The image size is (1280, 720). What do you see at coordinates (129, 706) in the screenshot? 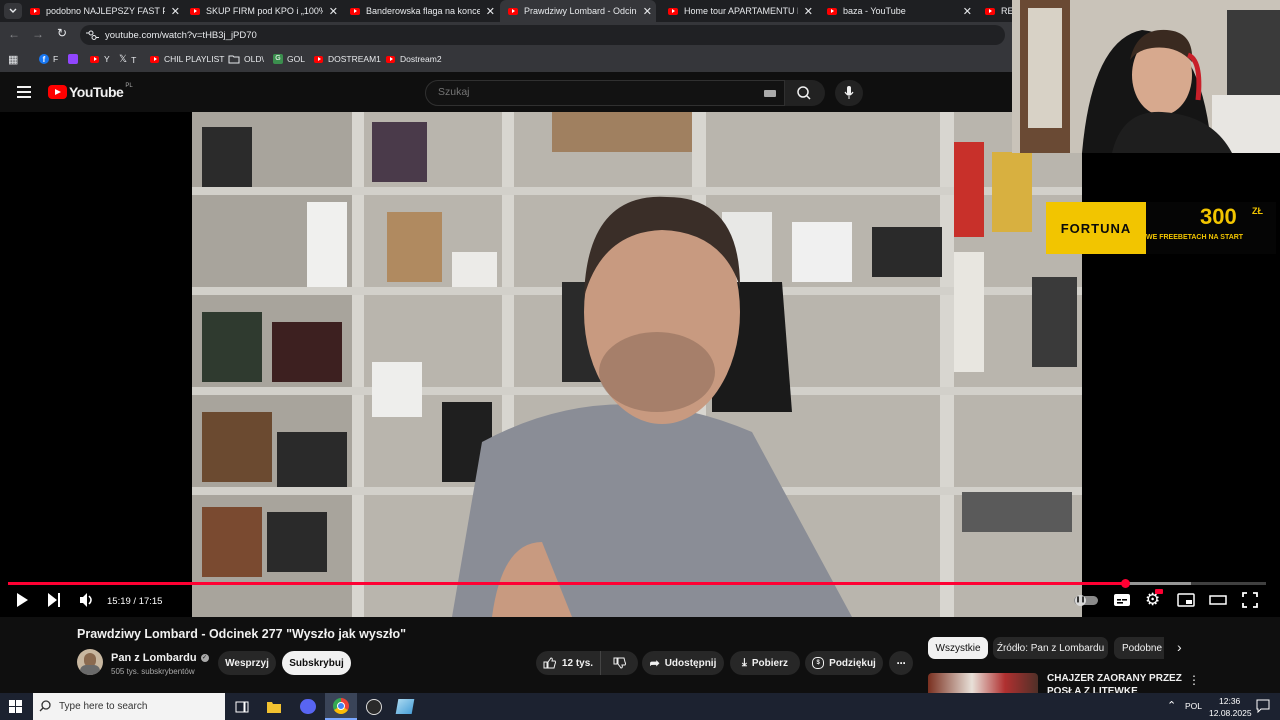
I see `taskbar-search-box: Type here to search` at bounding box center [129, 706].